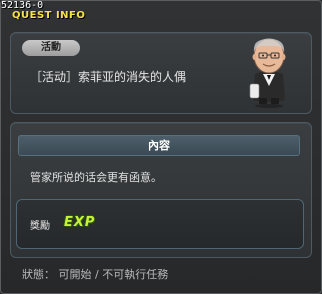 The height and width of the screenshot is (294, 322). I want to click on quest-name: ［活动］索菲亚的消失的人偶, so click(108, 77).